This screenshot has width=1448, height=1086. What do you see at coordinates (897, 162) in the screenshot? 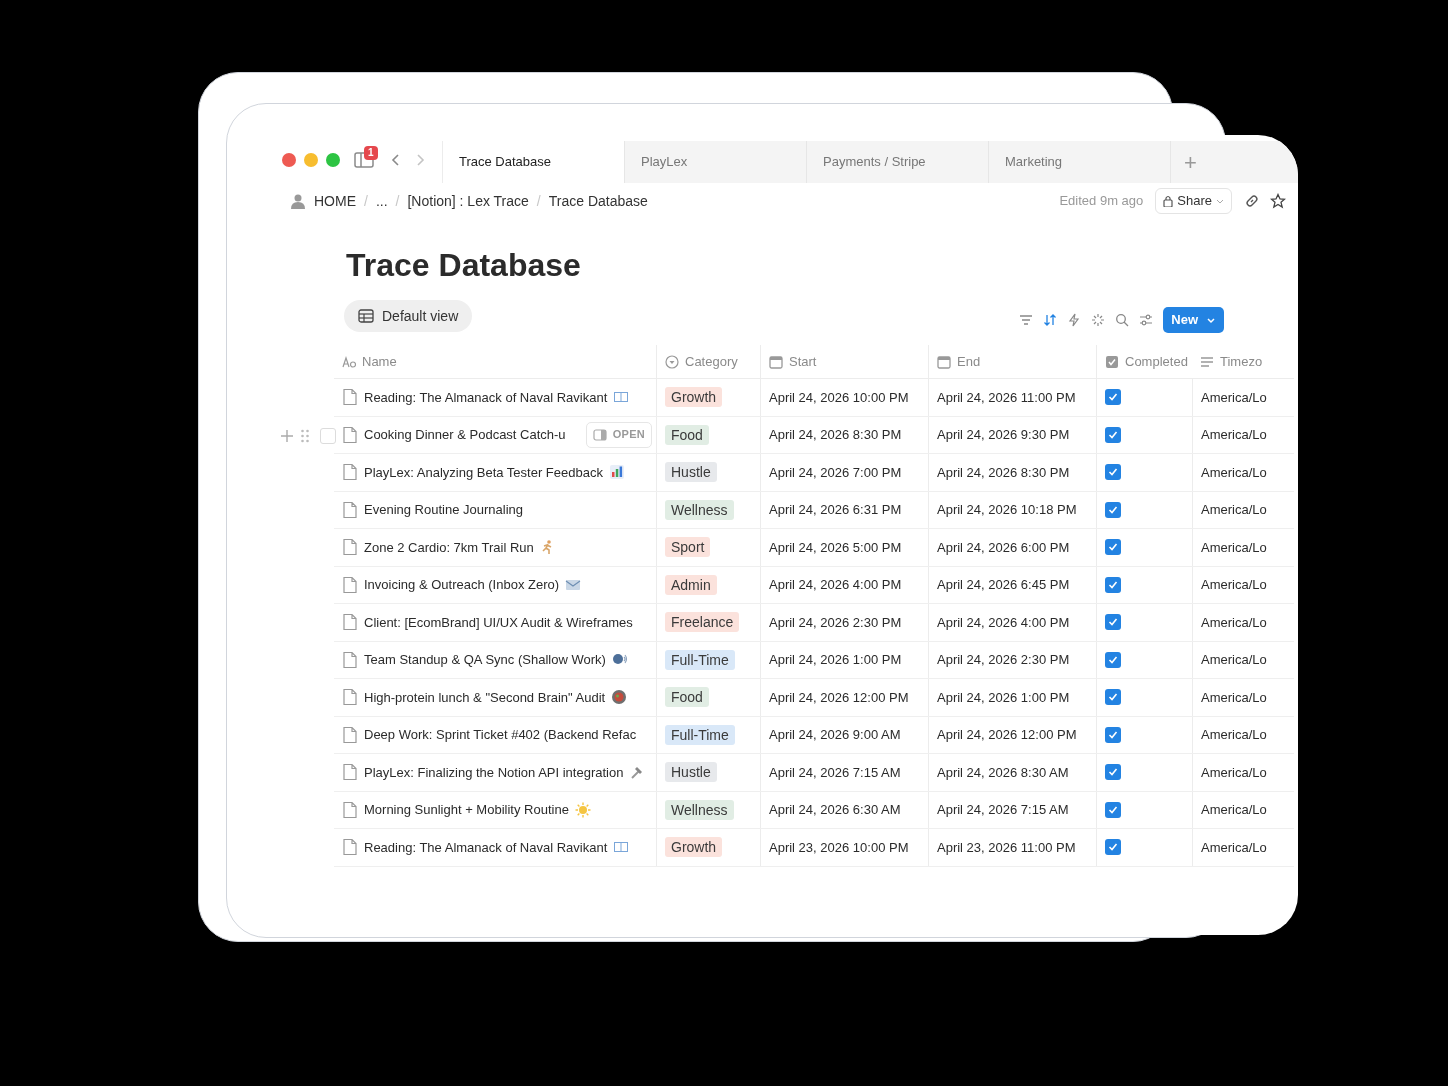
I see `tab: Payments / Stripe` at bounding box center [897, 162].